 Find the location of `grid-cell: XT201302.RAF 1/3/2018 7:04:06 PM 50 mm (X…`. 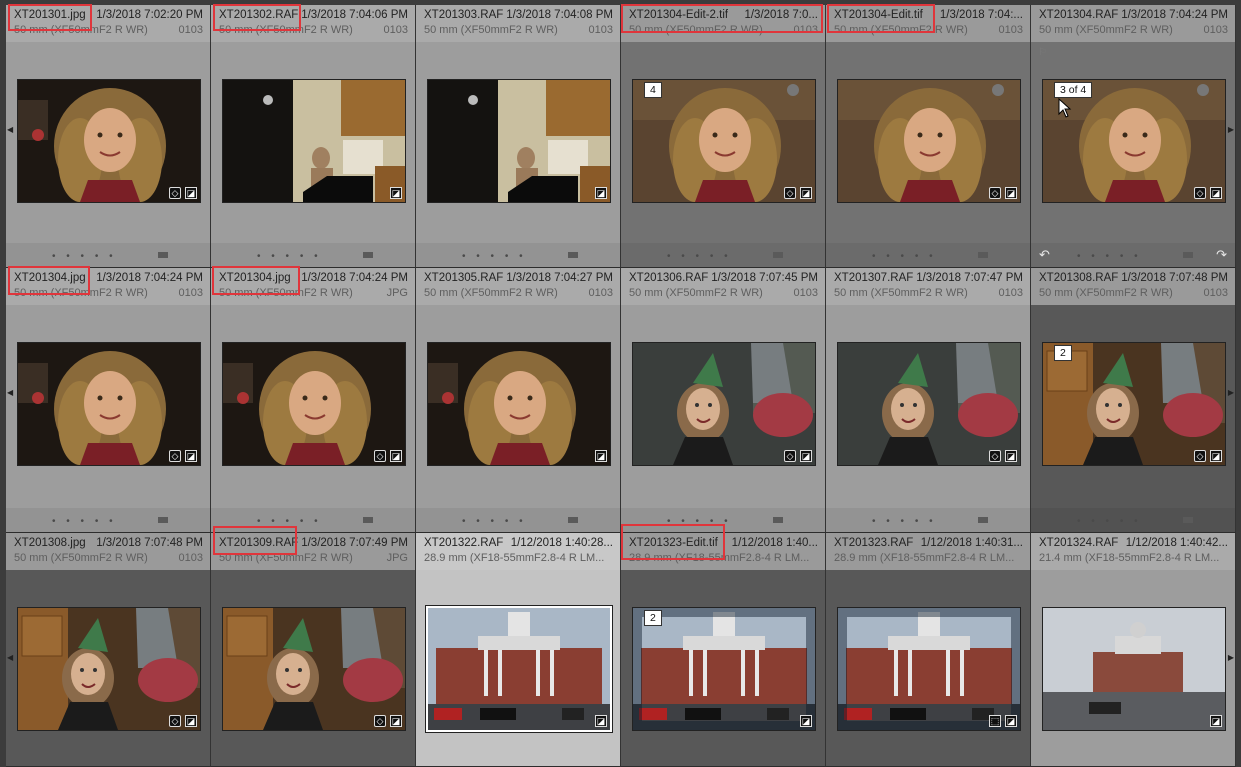

grid-cell: XT201302.RAF 1/3/2018 7:04:06 PM 50 mm (X… is located at coordinates (313, 136).